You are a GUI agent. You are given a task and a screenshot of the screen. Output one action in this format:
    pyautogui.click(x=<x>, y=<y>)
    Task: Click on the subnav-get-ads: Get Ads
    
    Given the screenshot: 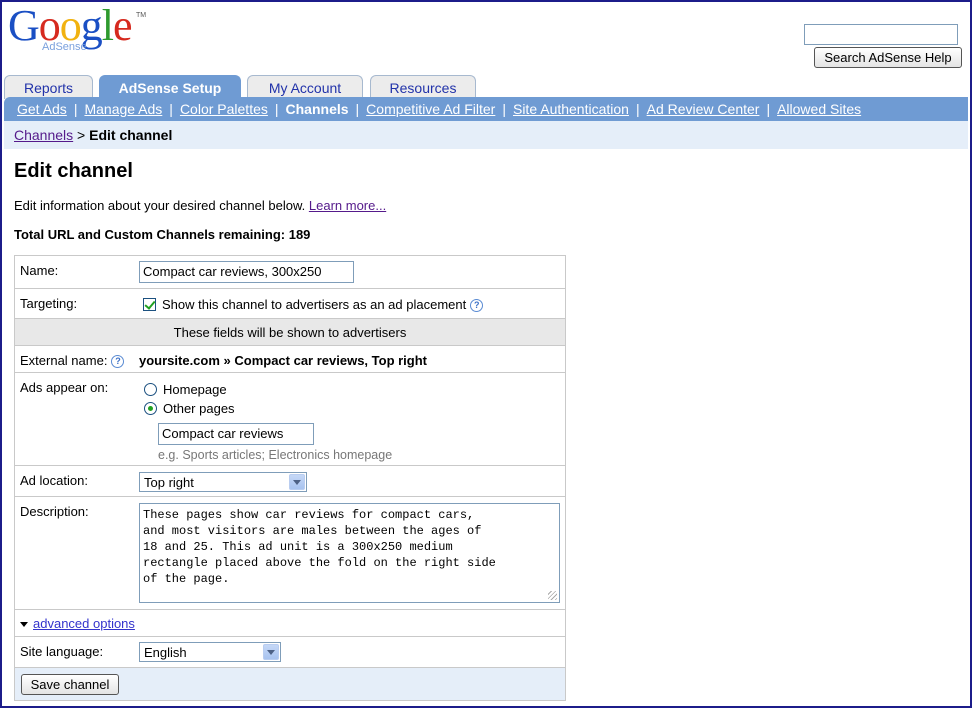 What is the action you would take?
    pyautogui.click(x=42, y=109)
    